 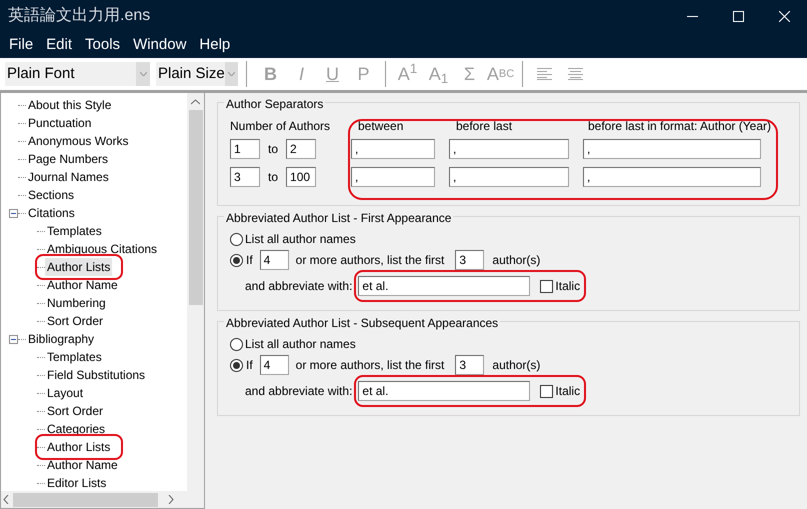 What do you see at coordinates (102, 249) in the screenshot?
I see `tree-item: Ambiguous Citations` at bounding box center [102, 249].